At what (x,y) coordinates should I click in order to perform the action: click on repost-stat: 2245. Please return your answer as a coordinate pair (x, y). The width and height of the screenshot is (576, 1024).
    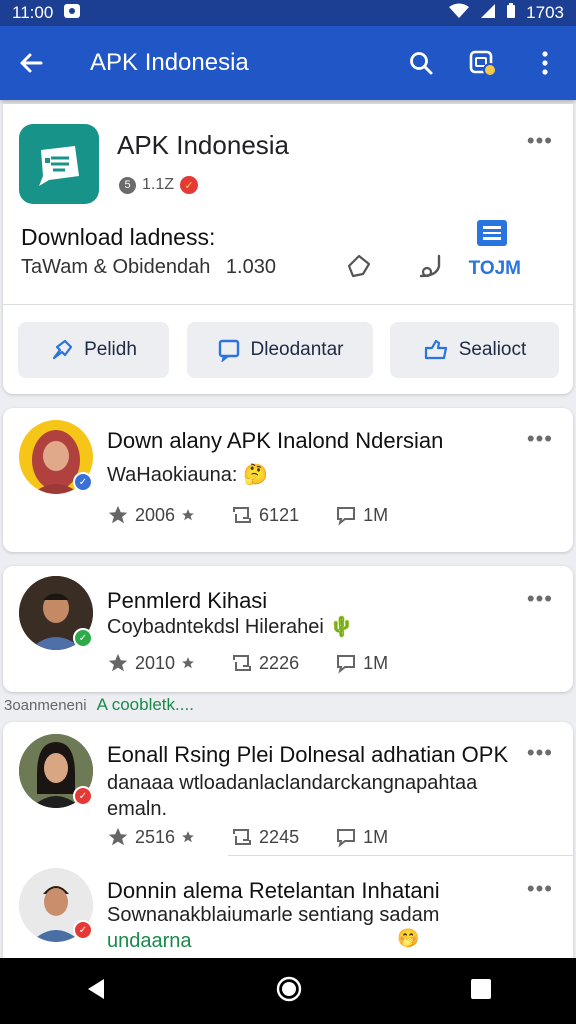
    Looking at the image, I should click on (265, 837).